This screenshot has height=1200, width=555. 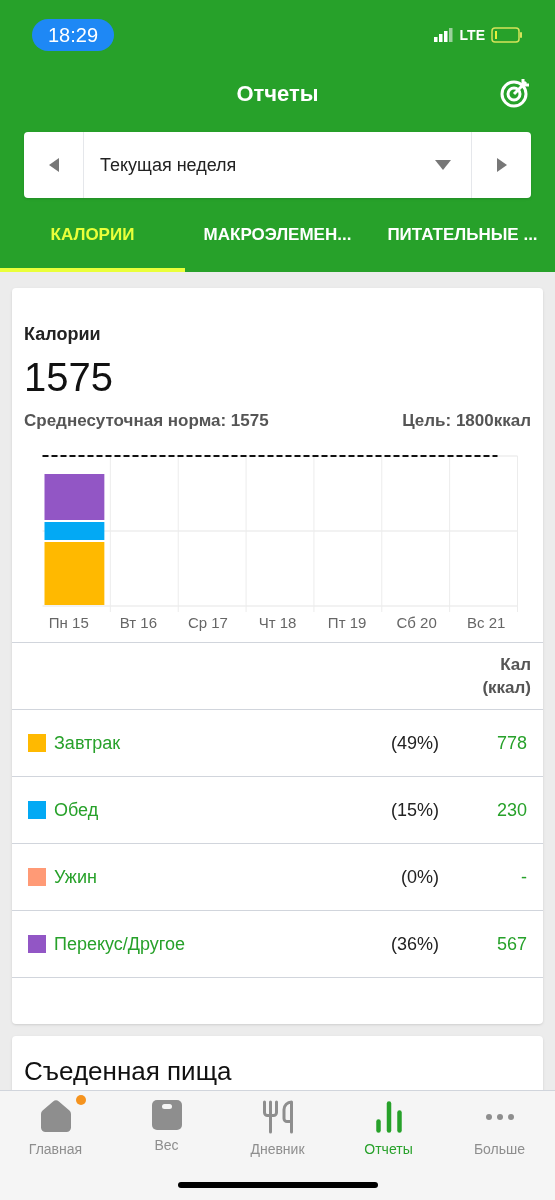 What do you see at coordinates (486, 622) in the screenshot?
I see `day-label: Вс 21` at bounding box center [486, 622].